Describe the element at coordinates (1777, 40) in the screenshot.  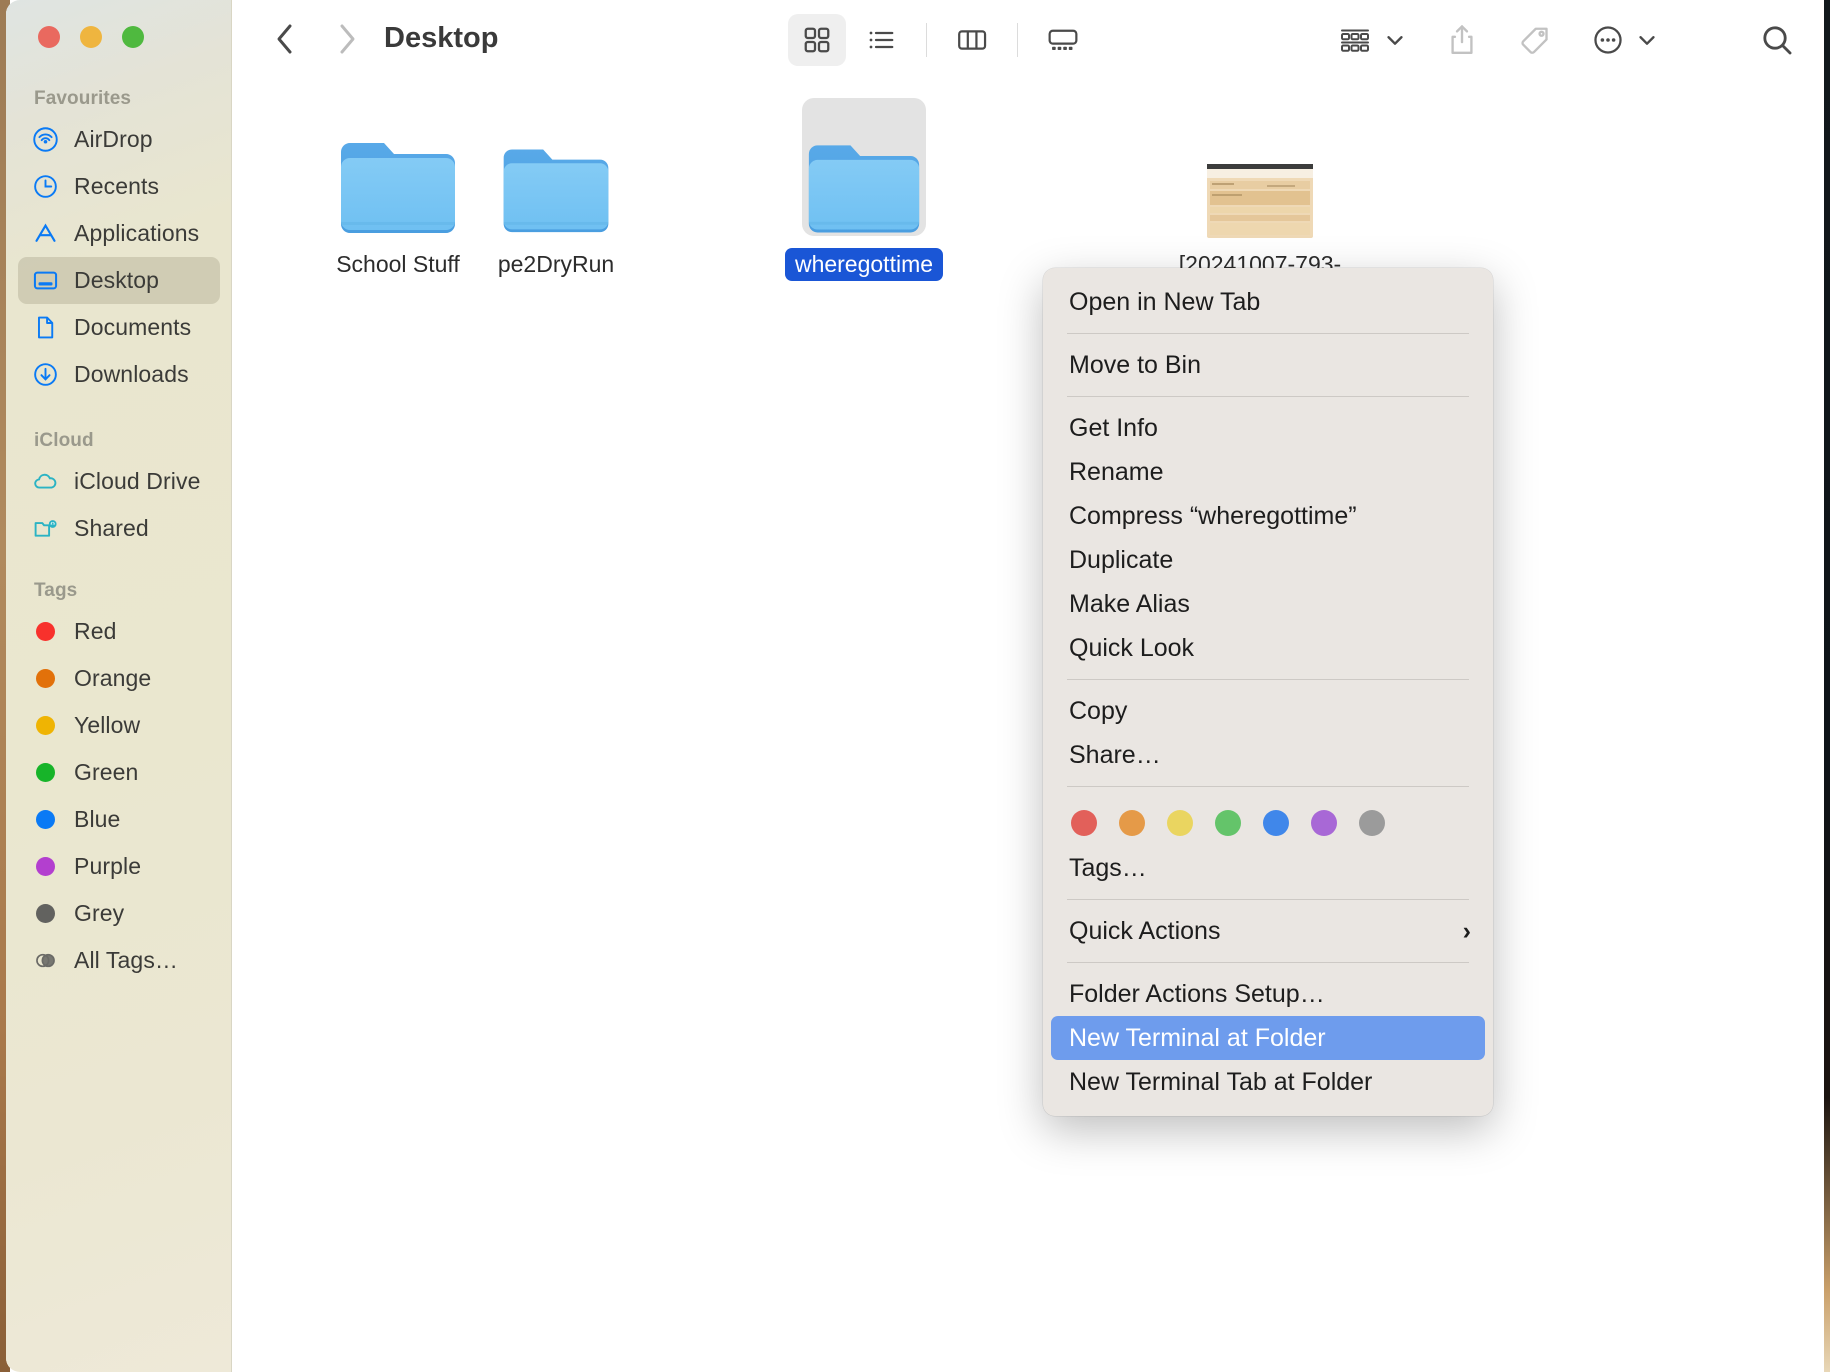
I see `search-button` at that location.